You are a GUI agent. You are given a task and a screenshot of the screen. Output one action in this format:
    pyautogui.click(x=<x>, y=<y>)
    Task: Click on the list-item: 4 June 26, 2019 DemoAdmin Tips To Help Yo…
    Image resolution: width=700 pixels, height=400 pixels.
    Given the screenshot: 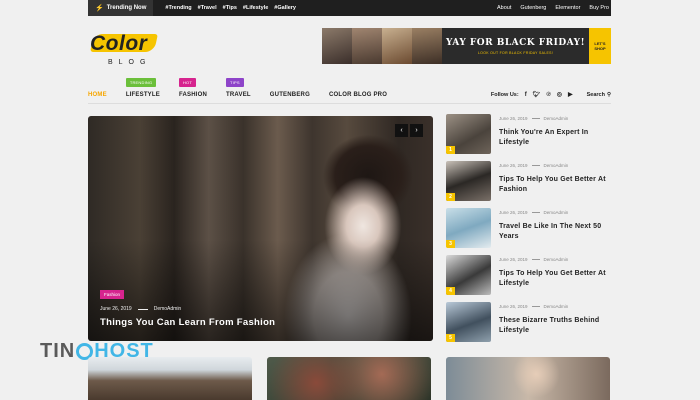 What is the action you would take?
    pyautogui.click(x=531, y=278)
    